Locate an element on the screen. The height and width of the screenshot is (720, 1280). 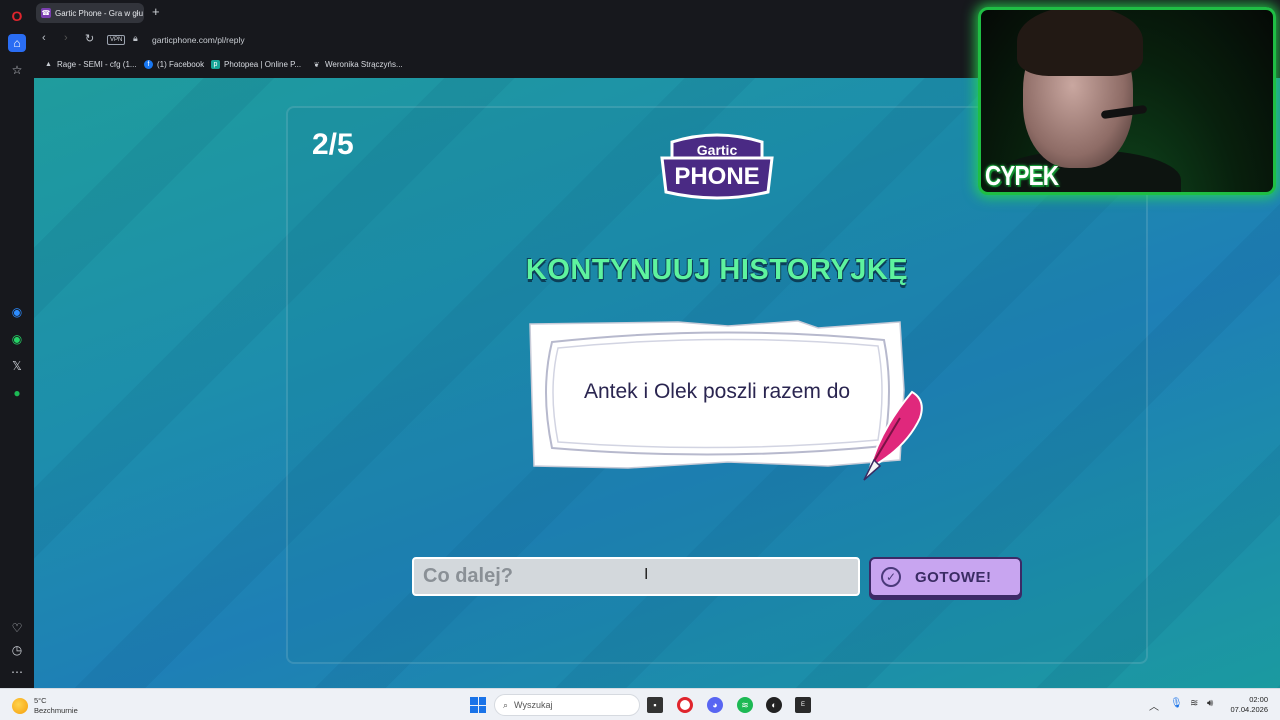
story-card: Antek i Olek poszli razem do is located at coordinates (725, 400).